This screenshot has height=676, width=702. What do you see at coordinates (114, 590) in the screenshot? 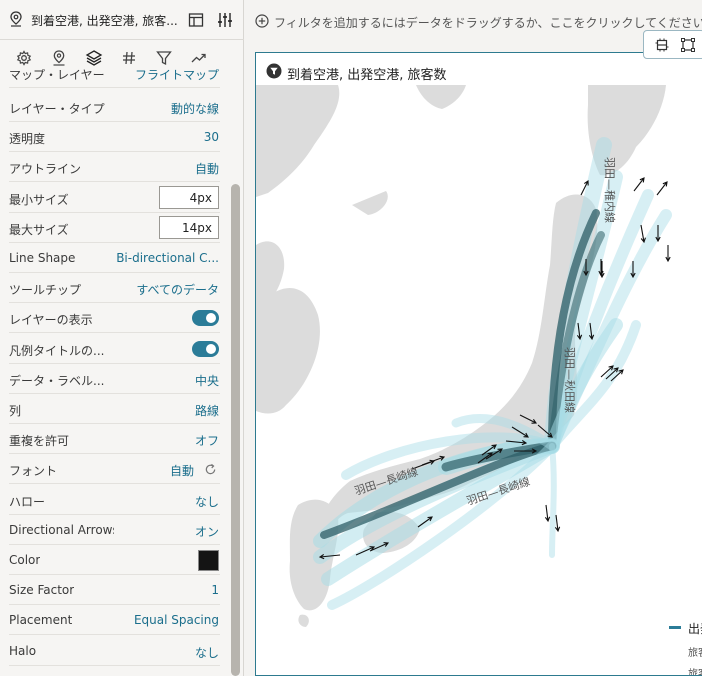
I see `property-row: Size Factor 1` at bounding box center [114, 590].